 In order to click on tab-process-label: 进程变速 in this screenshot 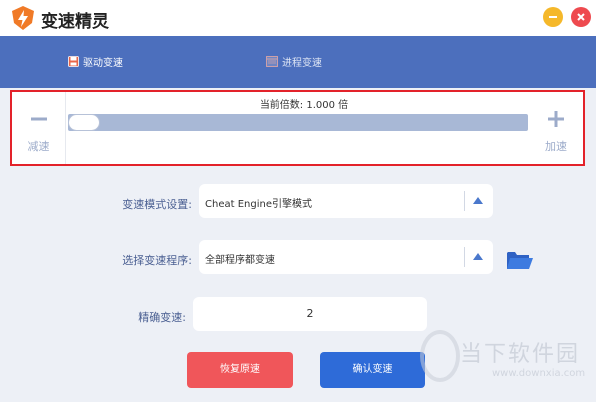, I will do `click(302, 63)`.